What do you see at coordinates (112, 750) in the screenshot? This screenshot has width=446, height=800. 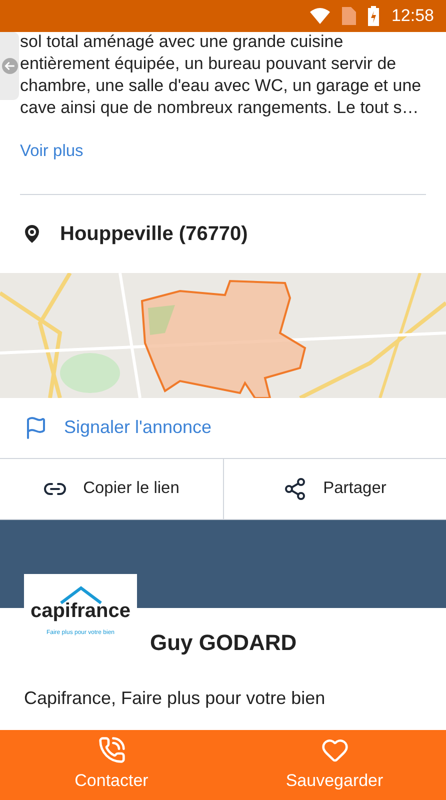 I see `phone-icon` at bounding box center [112, 750].